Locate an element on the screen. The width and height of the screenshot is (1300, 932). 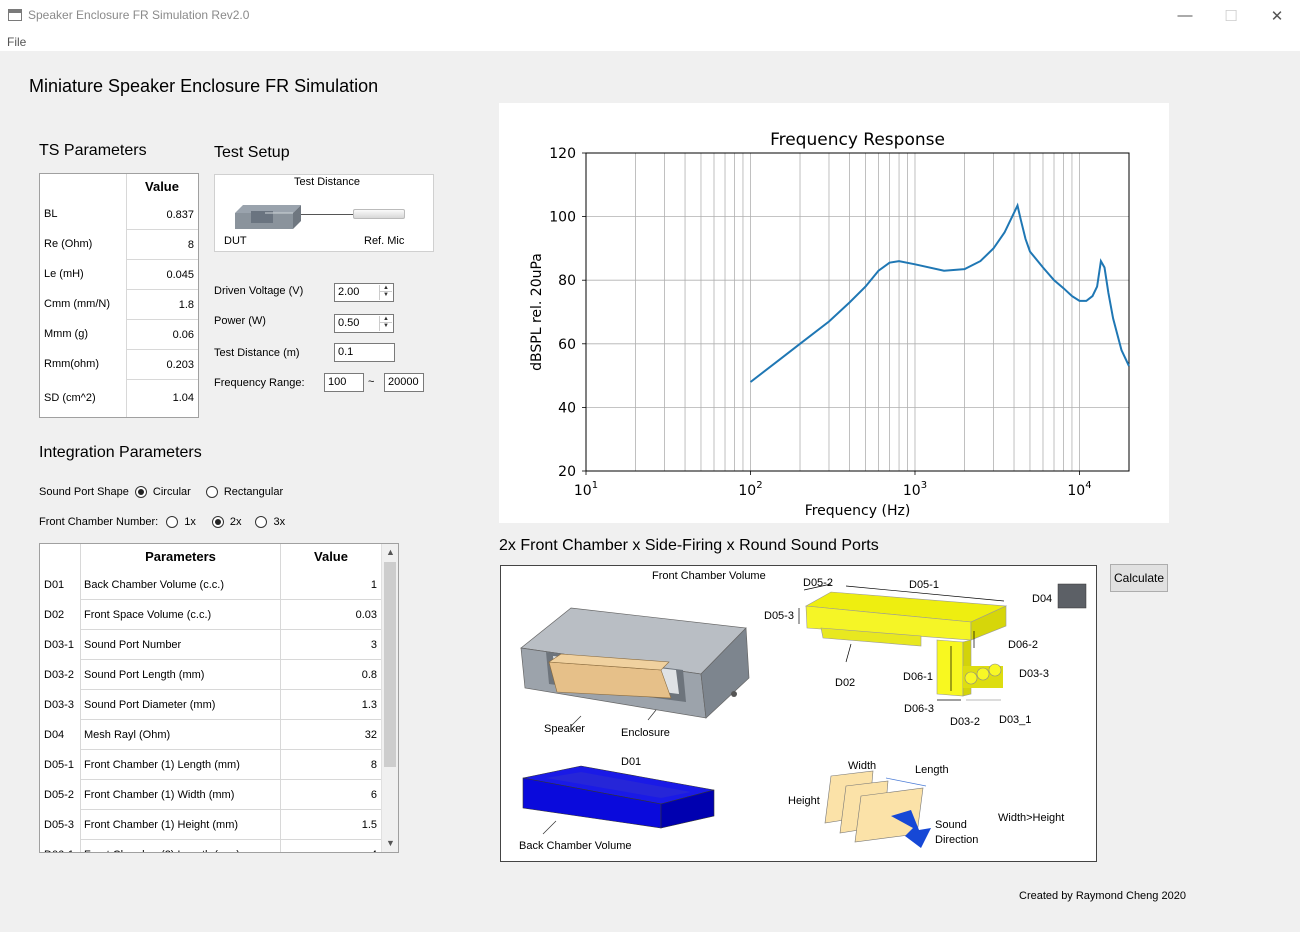
d06-3-label: D06-3 is located at coordinates (919, 709).